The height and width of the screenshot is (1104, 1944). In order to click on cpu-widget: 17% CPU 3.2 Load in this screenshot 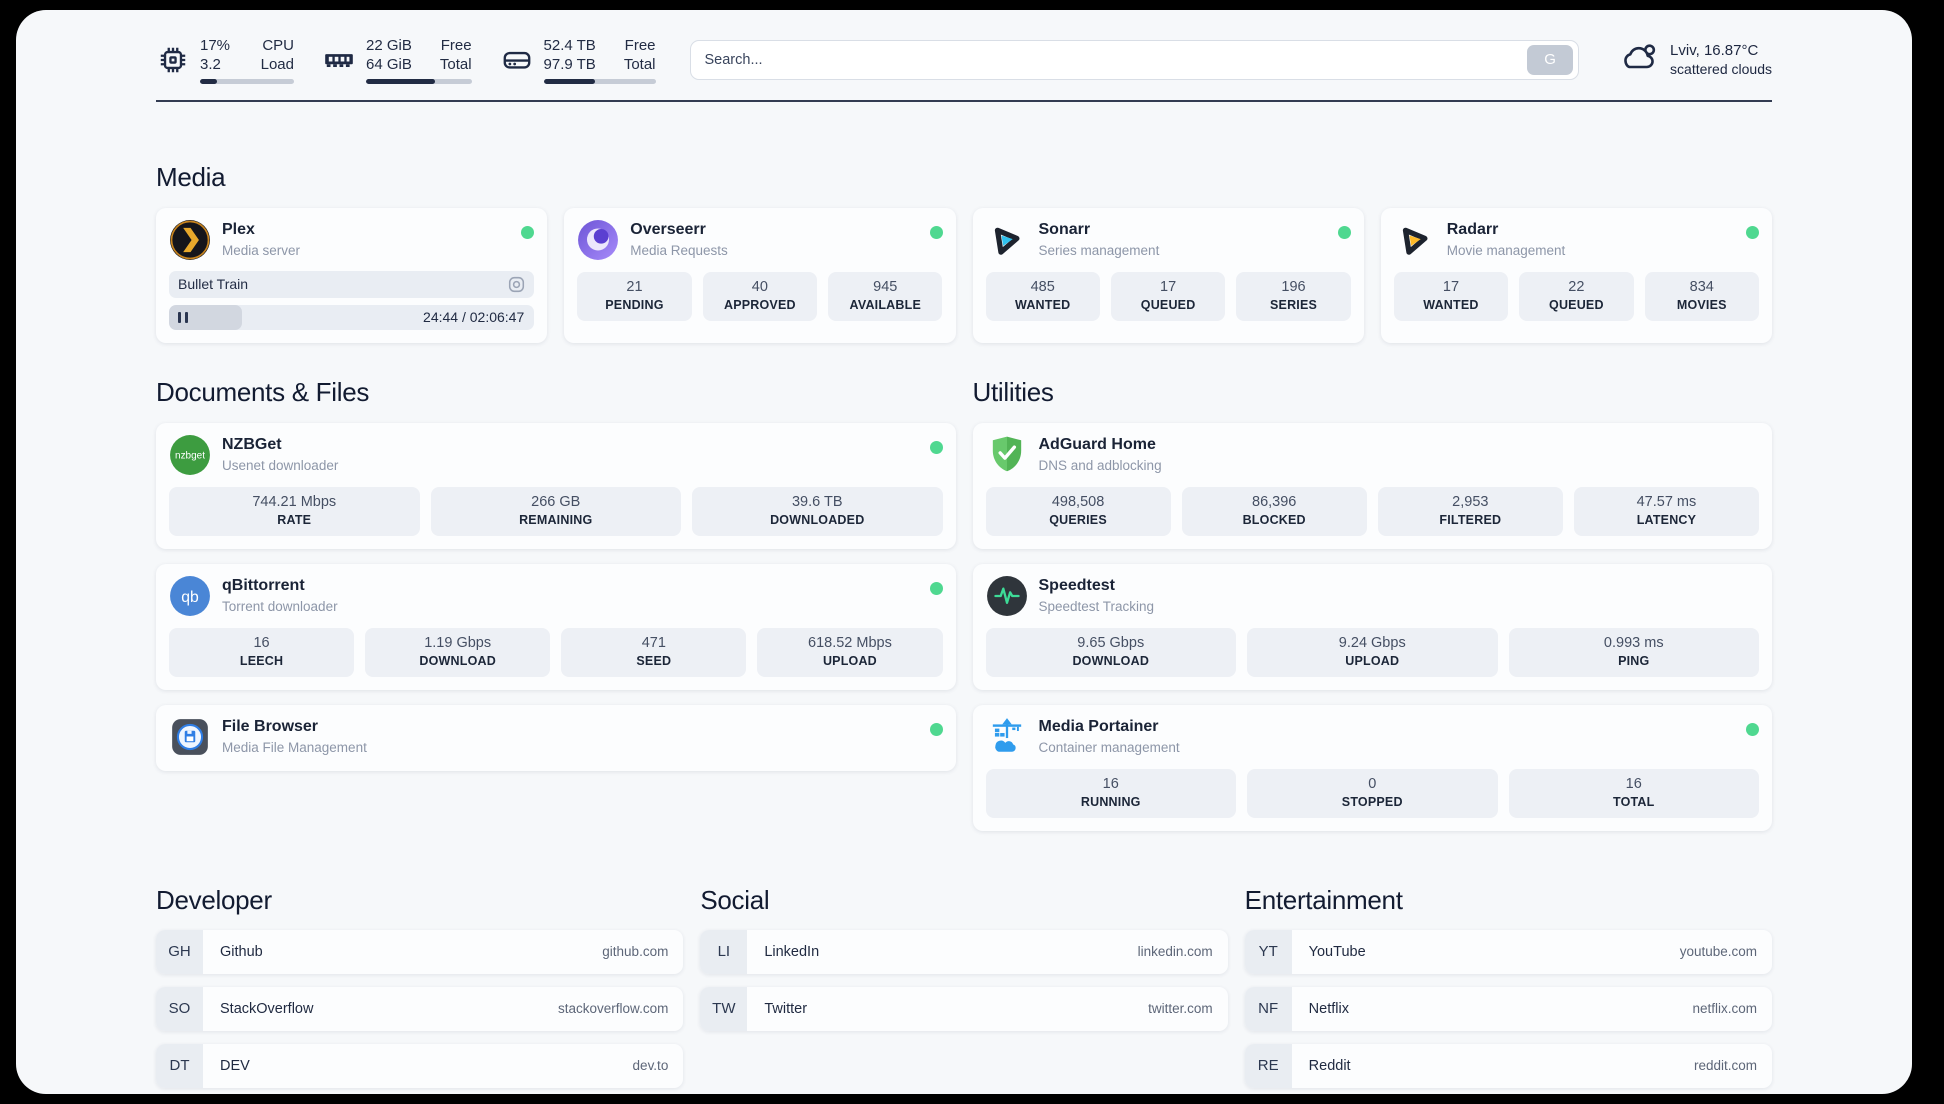, I will do `click(225, 60)`.